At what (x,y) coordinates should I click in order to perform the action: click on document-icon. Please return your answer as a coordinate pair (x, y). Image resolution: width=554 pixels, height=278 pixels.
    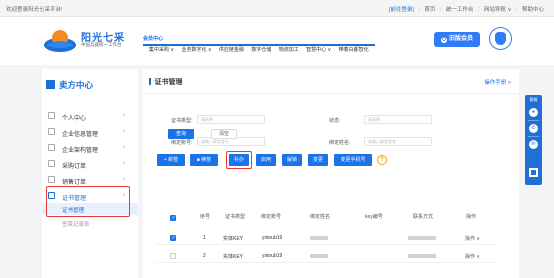
    Looking at the image, I should click on (51, 131).